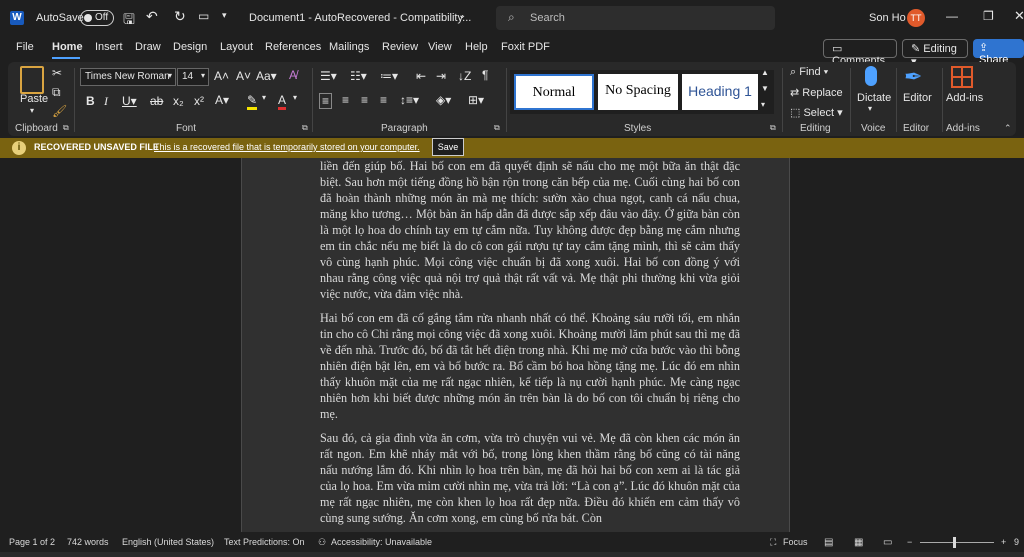 This screenshot has height=557, width=1024. I want to click on tab-layout: Layout, so click(236, 47).